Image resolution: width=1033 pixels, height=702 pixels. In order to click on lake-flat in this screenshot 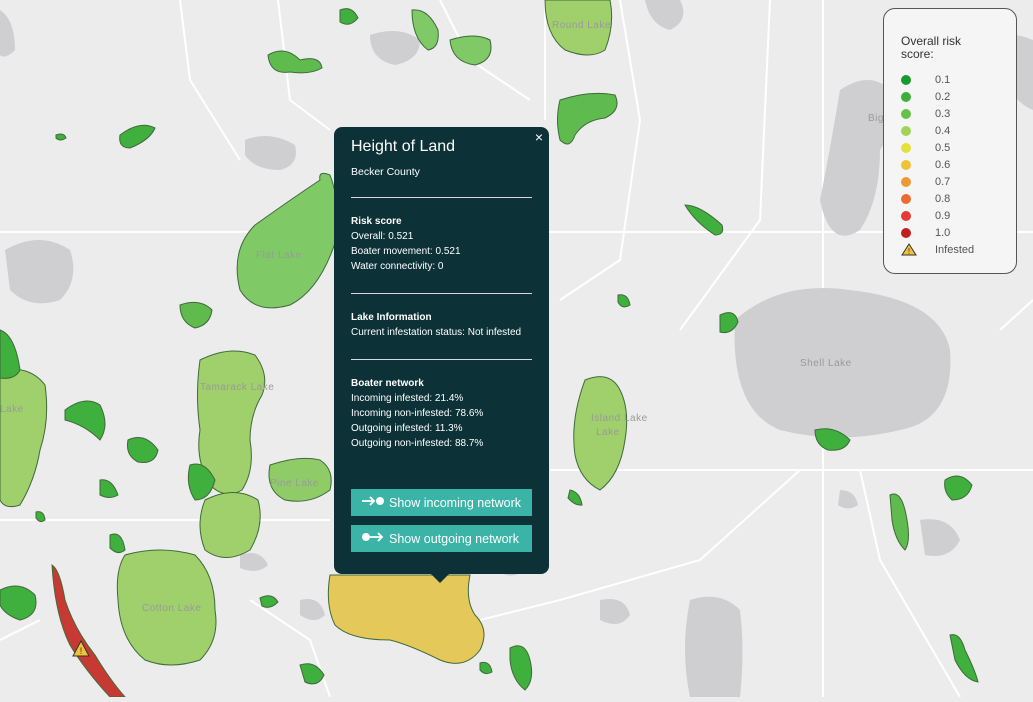, I will do `click(287, 240)`.